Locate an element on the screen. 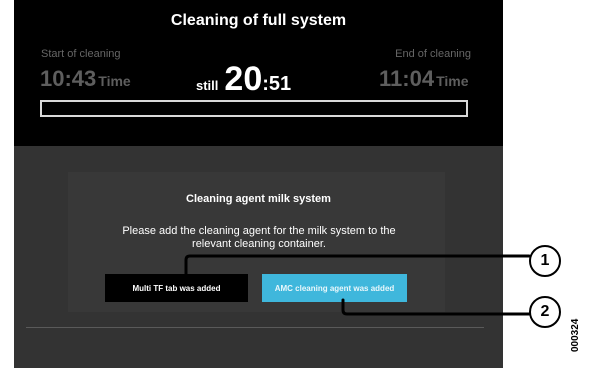 The image size is (600, 368). callout-2-leader is located at coordinates (436, 307).